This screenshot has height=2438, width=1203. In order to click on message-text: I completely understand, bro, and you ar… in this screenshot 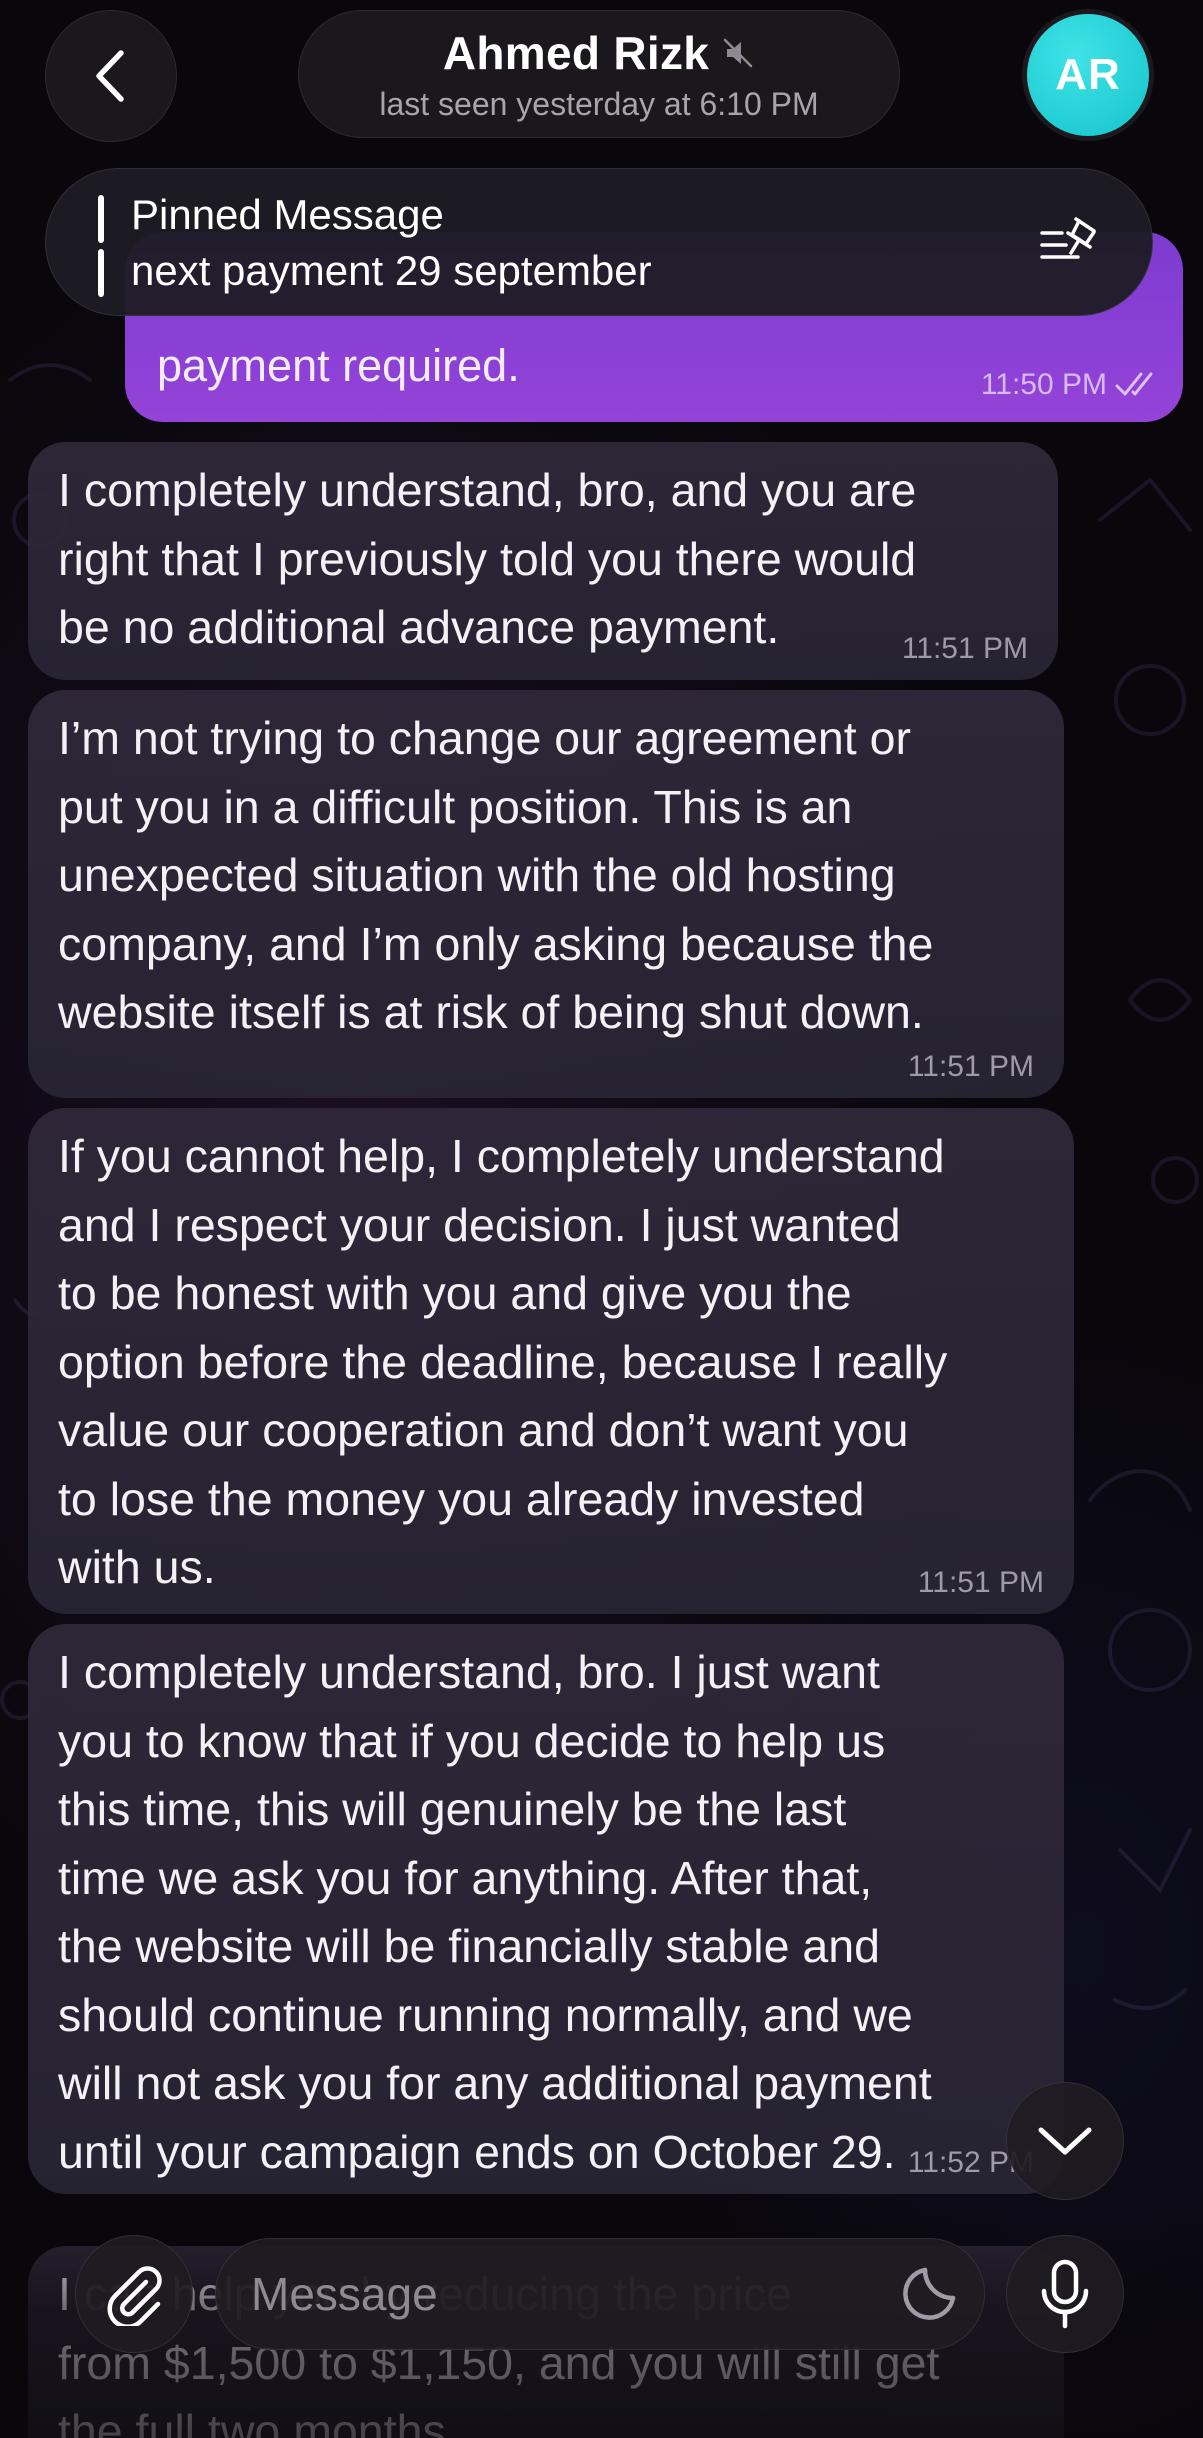, I will do `click(487, 558)`.